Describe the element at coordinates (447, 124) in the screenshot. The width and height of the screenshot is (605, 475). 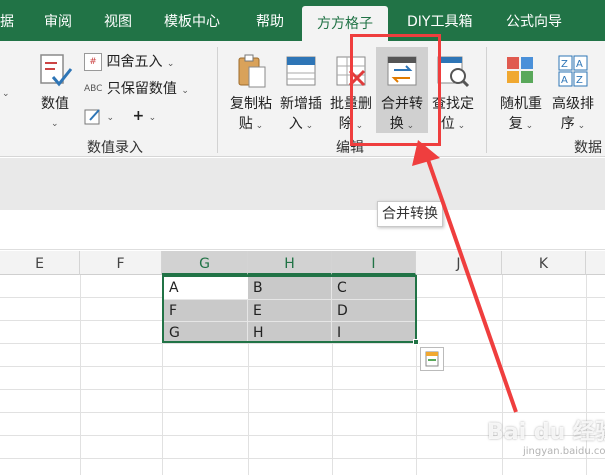
I see `find-locate-line2: 位` at that location.